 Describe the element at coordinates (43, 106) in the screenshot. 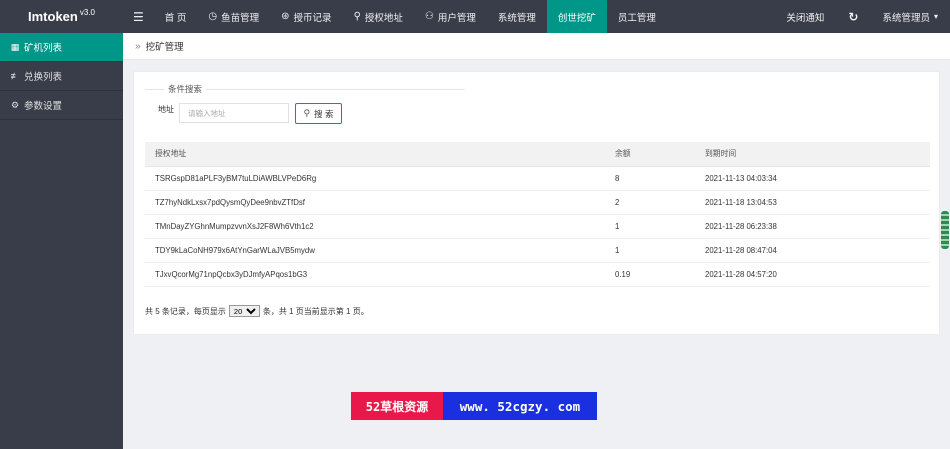

I see `sidebar-item-label: 参数设置` at that location.